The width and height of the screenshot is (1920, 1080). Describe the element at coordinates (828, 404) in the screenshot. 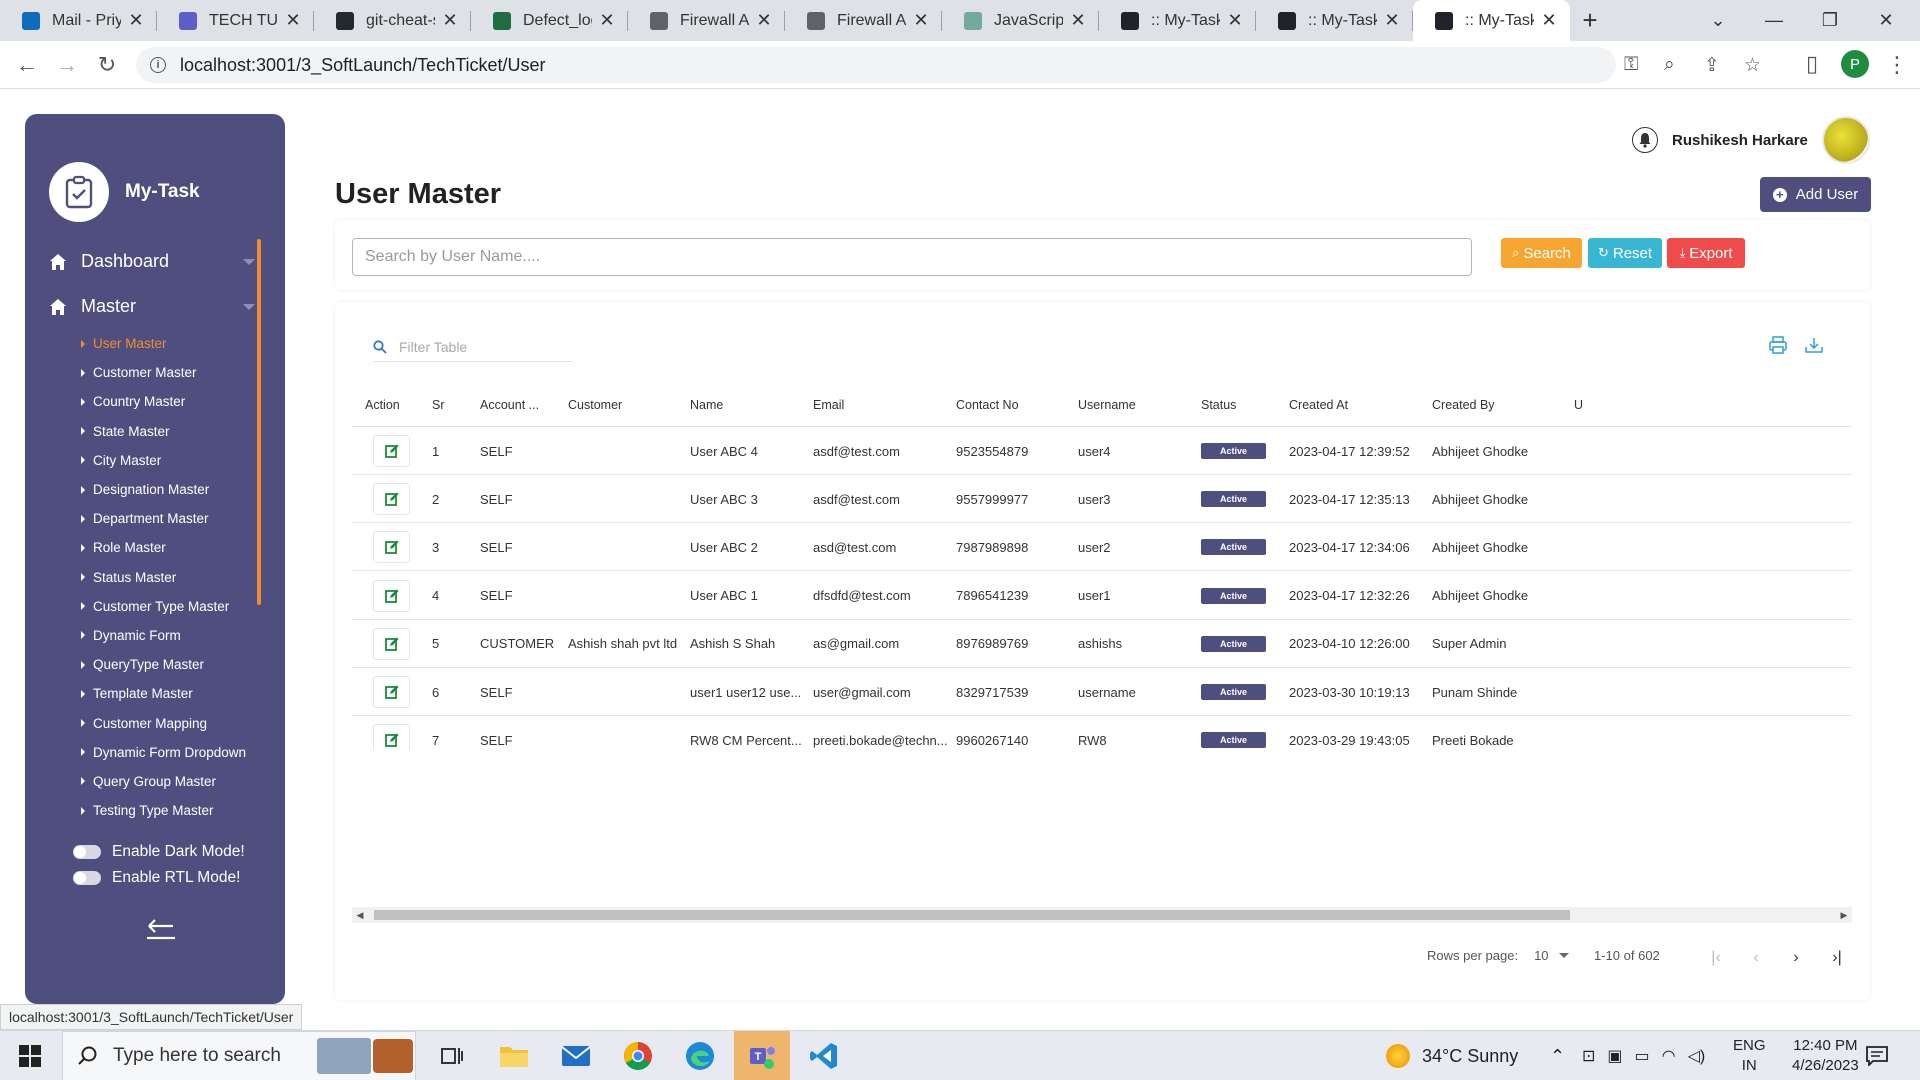

I see `column-header: Email` at that location.